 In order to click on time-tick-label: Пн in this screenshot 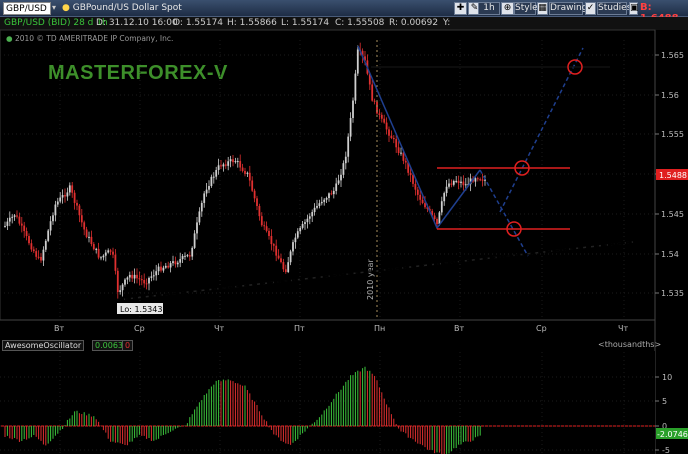, I will do `click(379, 328)`.